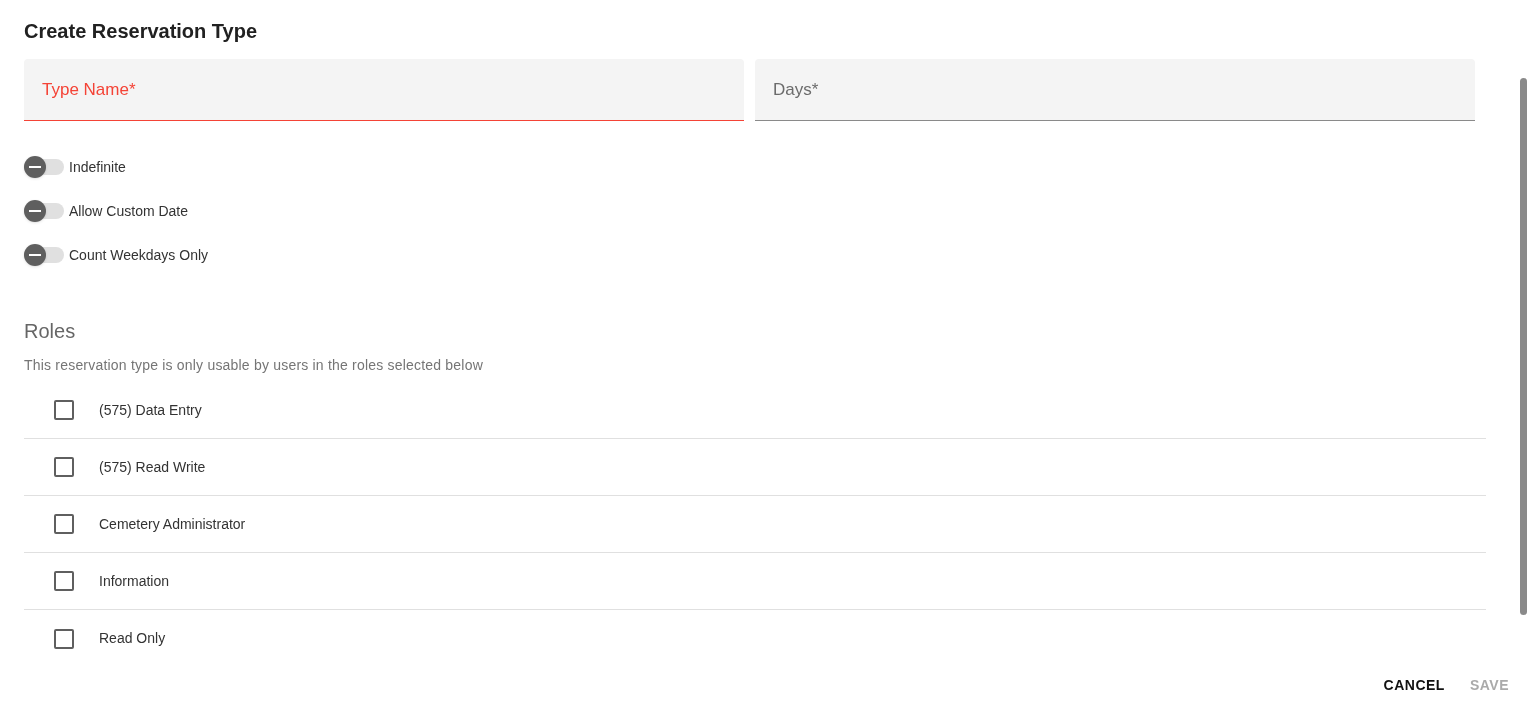 The image size is (1527, 713). What do you see at coordinates (1414, 685) in the screenshot?
I see `dialog-button: CANCEL` at bounding box center [1414, 685].